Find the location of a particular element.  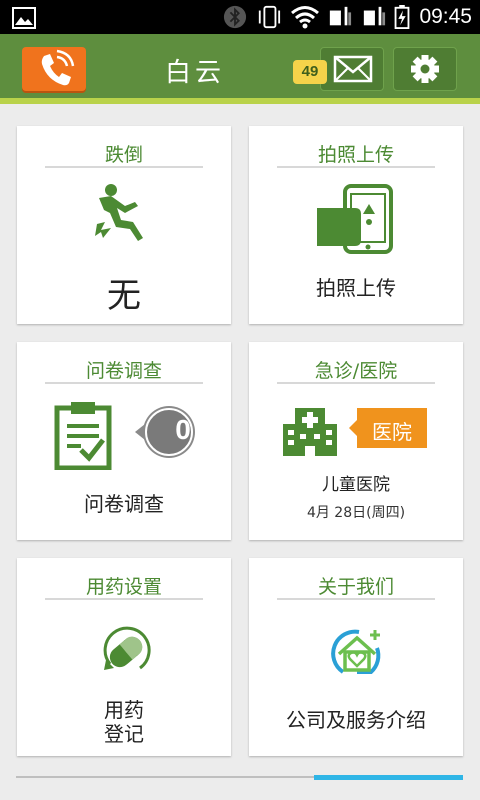

hospital-name: 儿童医院 is located at coordinates (356, 485).